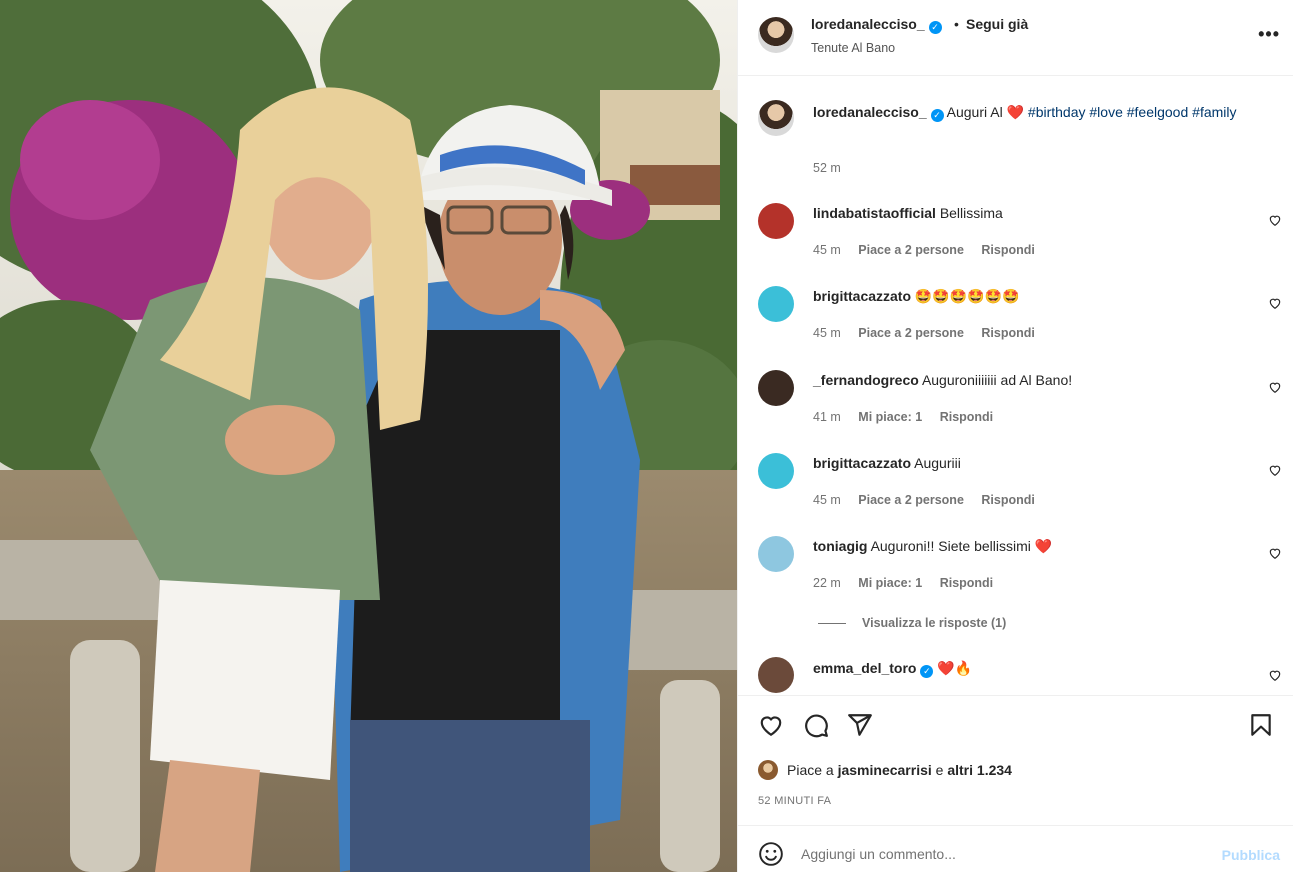 This screenshot has width=1293, height=872. Describe the element at coordinates (832, 624) in the screenshot. I see `replies-divider` at that location.